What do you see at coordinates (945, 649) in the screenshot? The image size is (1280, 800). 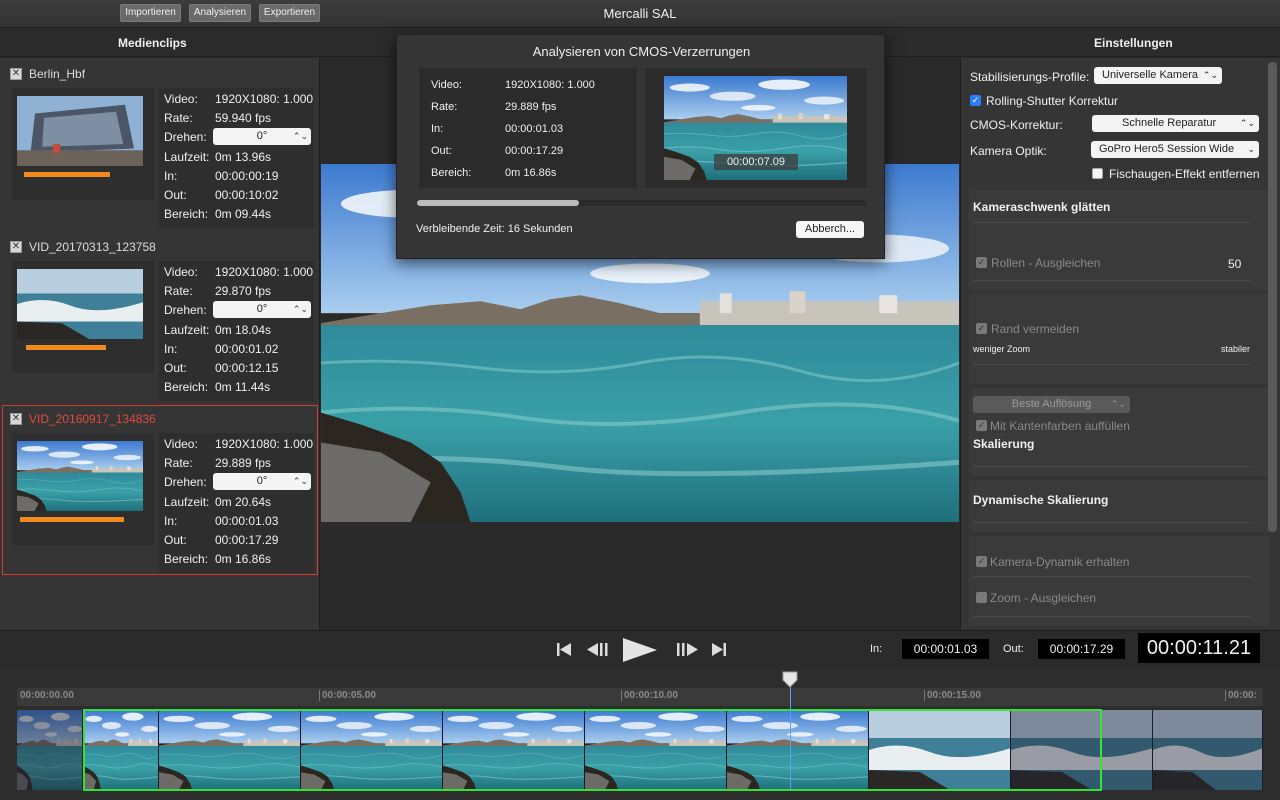 I see `in-point-timecode: 00:00:01.03` at bounding box center [945, 649].